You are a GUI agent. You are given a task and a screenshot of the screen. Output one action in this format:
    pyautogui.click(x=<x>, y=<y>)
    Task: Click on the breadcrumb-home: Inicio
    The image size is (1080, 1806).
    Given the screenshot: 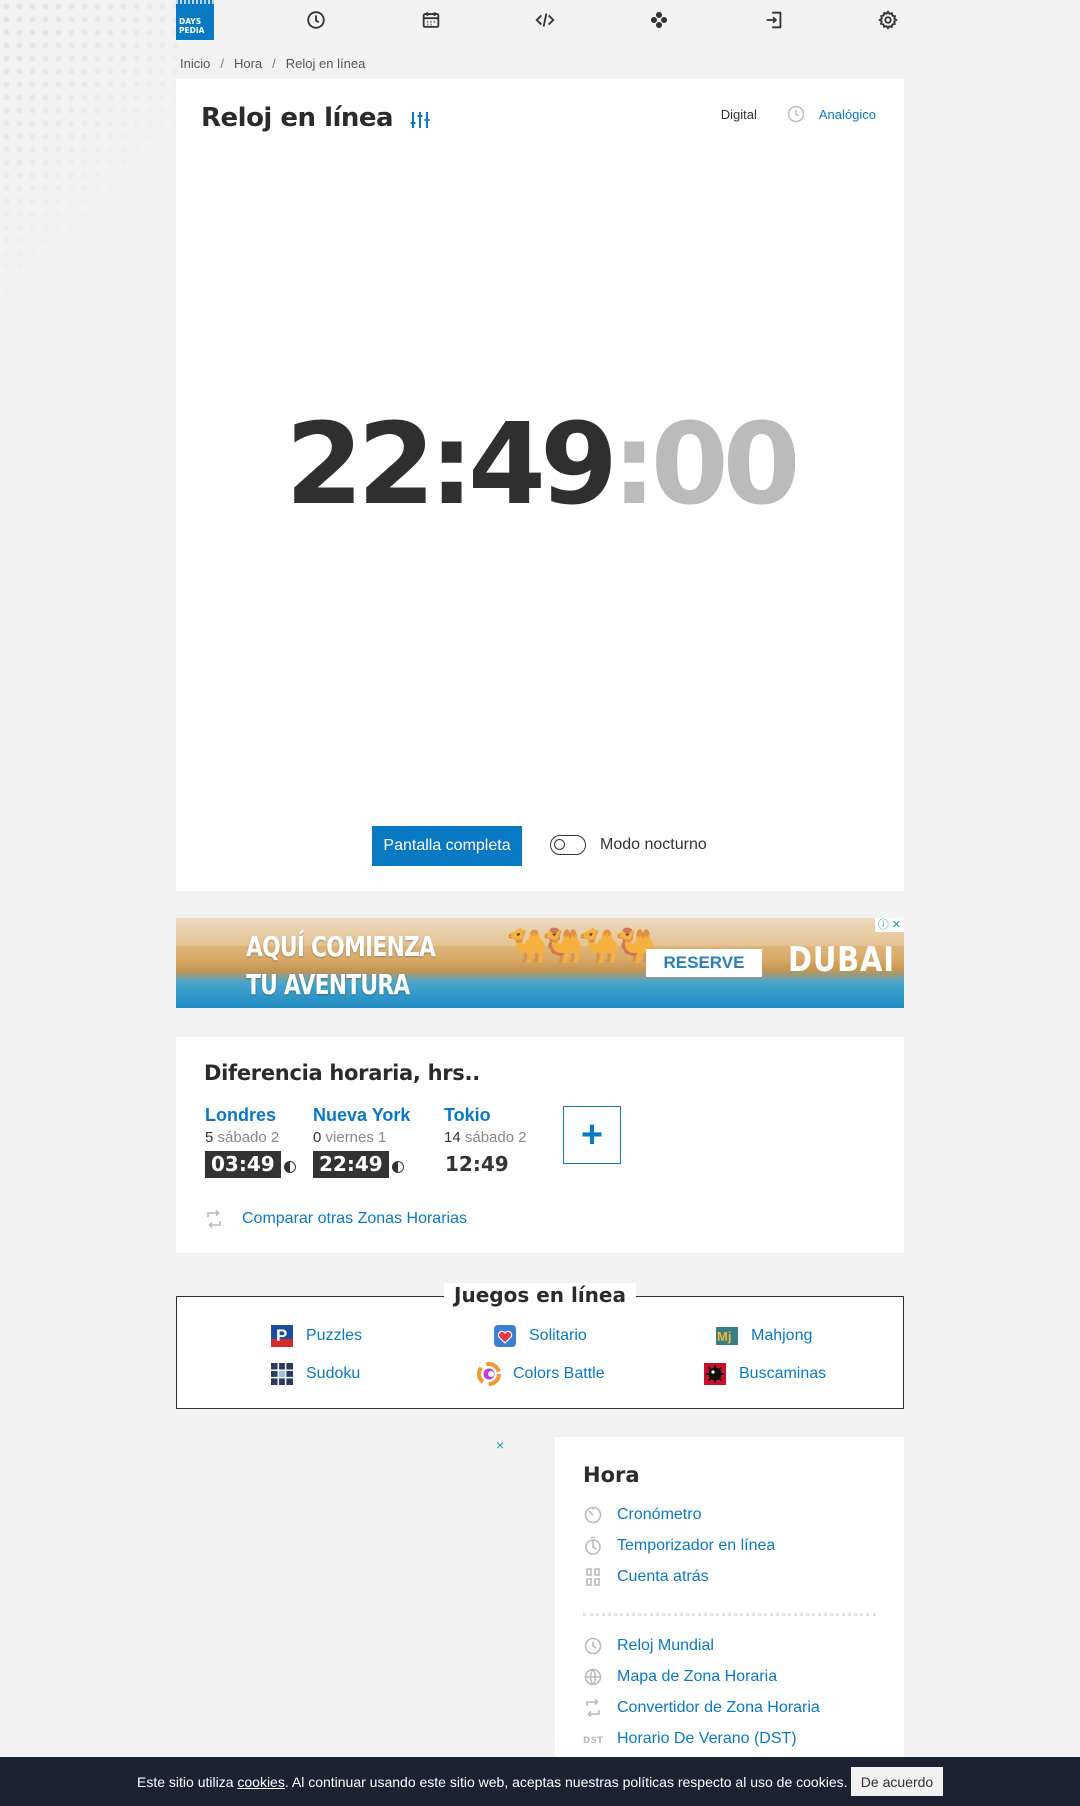 What is the action you would take?
    pyautogui.click(x=195, y=63)
    